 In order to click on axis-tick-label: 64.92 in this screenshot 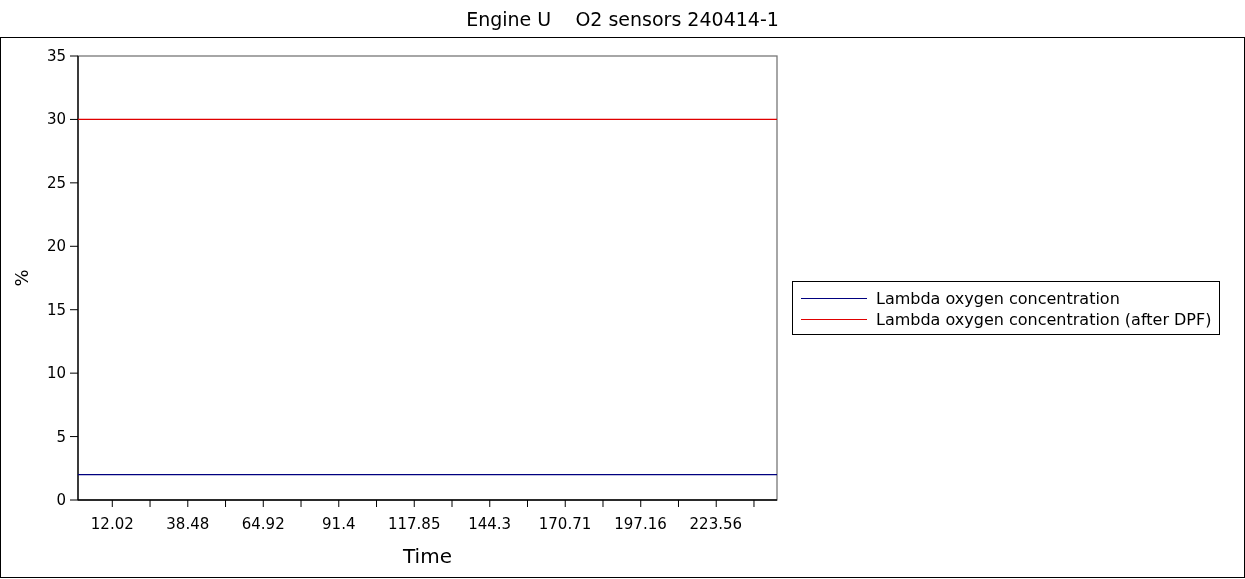, I will do `click(263, 524)`.